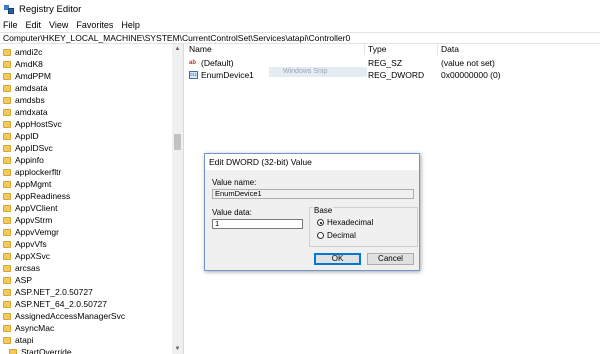 The height and width of the screenshot is (354, 600). Describe the element at coordinates (86, 220) in the screenshot. I see `tree-item: AppvStrm` at that location.